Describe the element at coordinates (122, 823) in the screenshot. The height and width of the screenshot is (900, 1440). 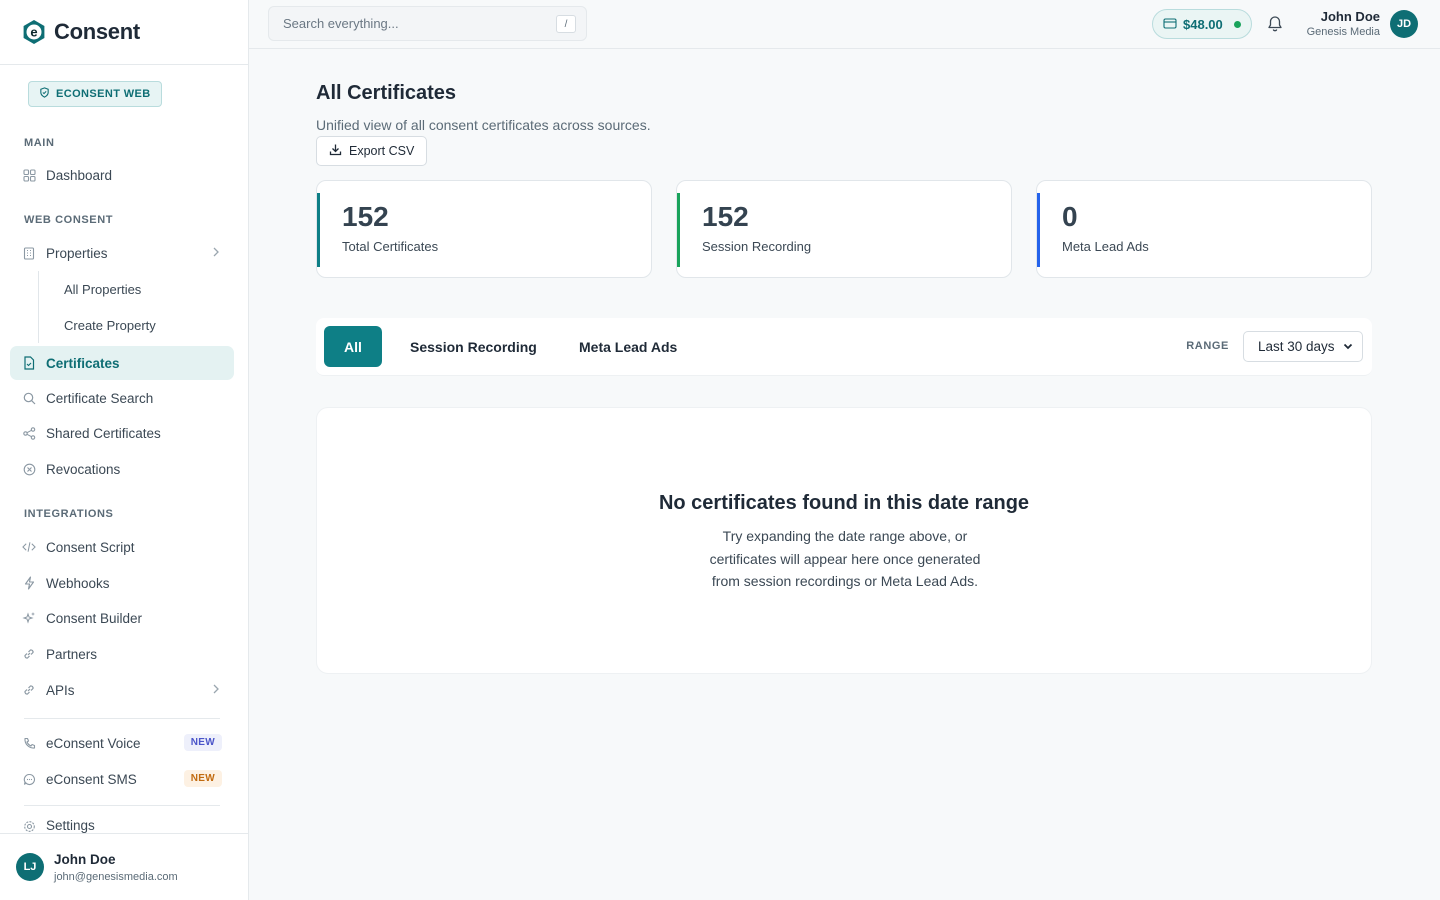
I see `sidebar-item-settings: Settings` at that location.